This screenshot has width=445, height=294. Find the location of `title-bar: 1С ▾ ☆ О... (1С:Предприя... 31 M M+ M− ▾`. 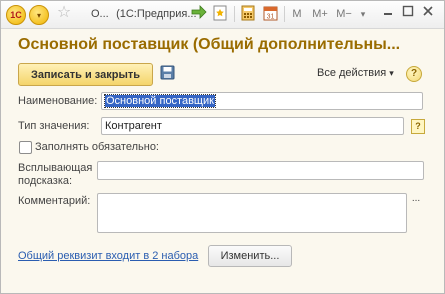

title-bar: 1С ▾ ☆ О... (1С:Предприя... 31 M M+ M− ▾ is located at coordinates (222, 15).